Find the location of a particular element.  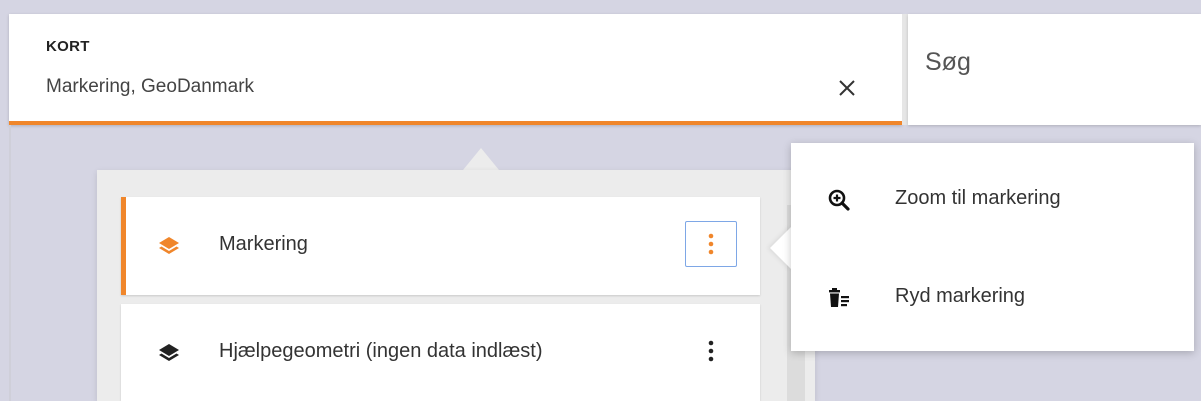

panel-pointer is located at coordinates (481, 159).